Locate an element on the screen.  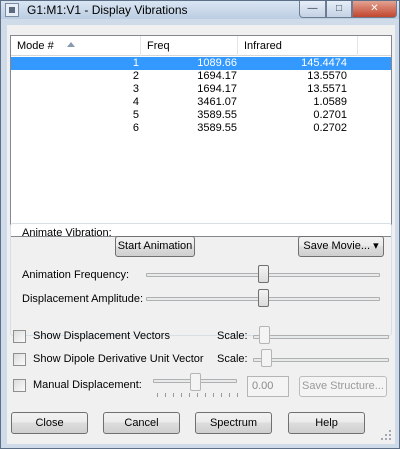
table-row: 2 1694.17 13.5570 is located at coordinates (201, 76).